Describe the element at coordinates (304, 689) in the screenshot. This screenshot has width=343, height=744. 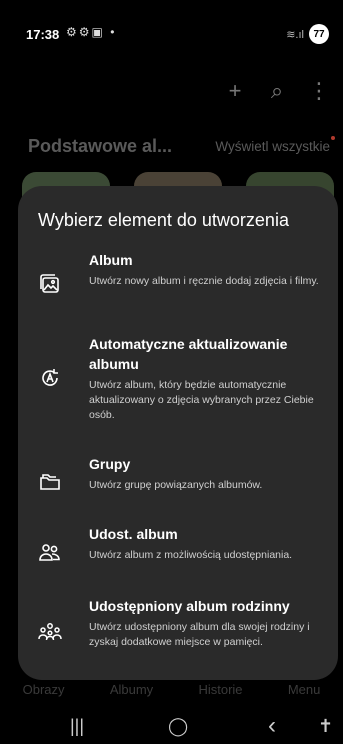
I see `tab-menu: Menu` at that location.